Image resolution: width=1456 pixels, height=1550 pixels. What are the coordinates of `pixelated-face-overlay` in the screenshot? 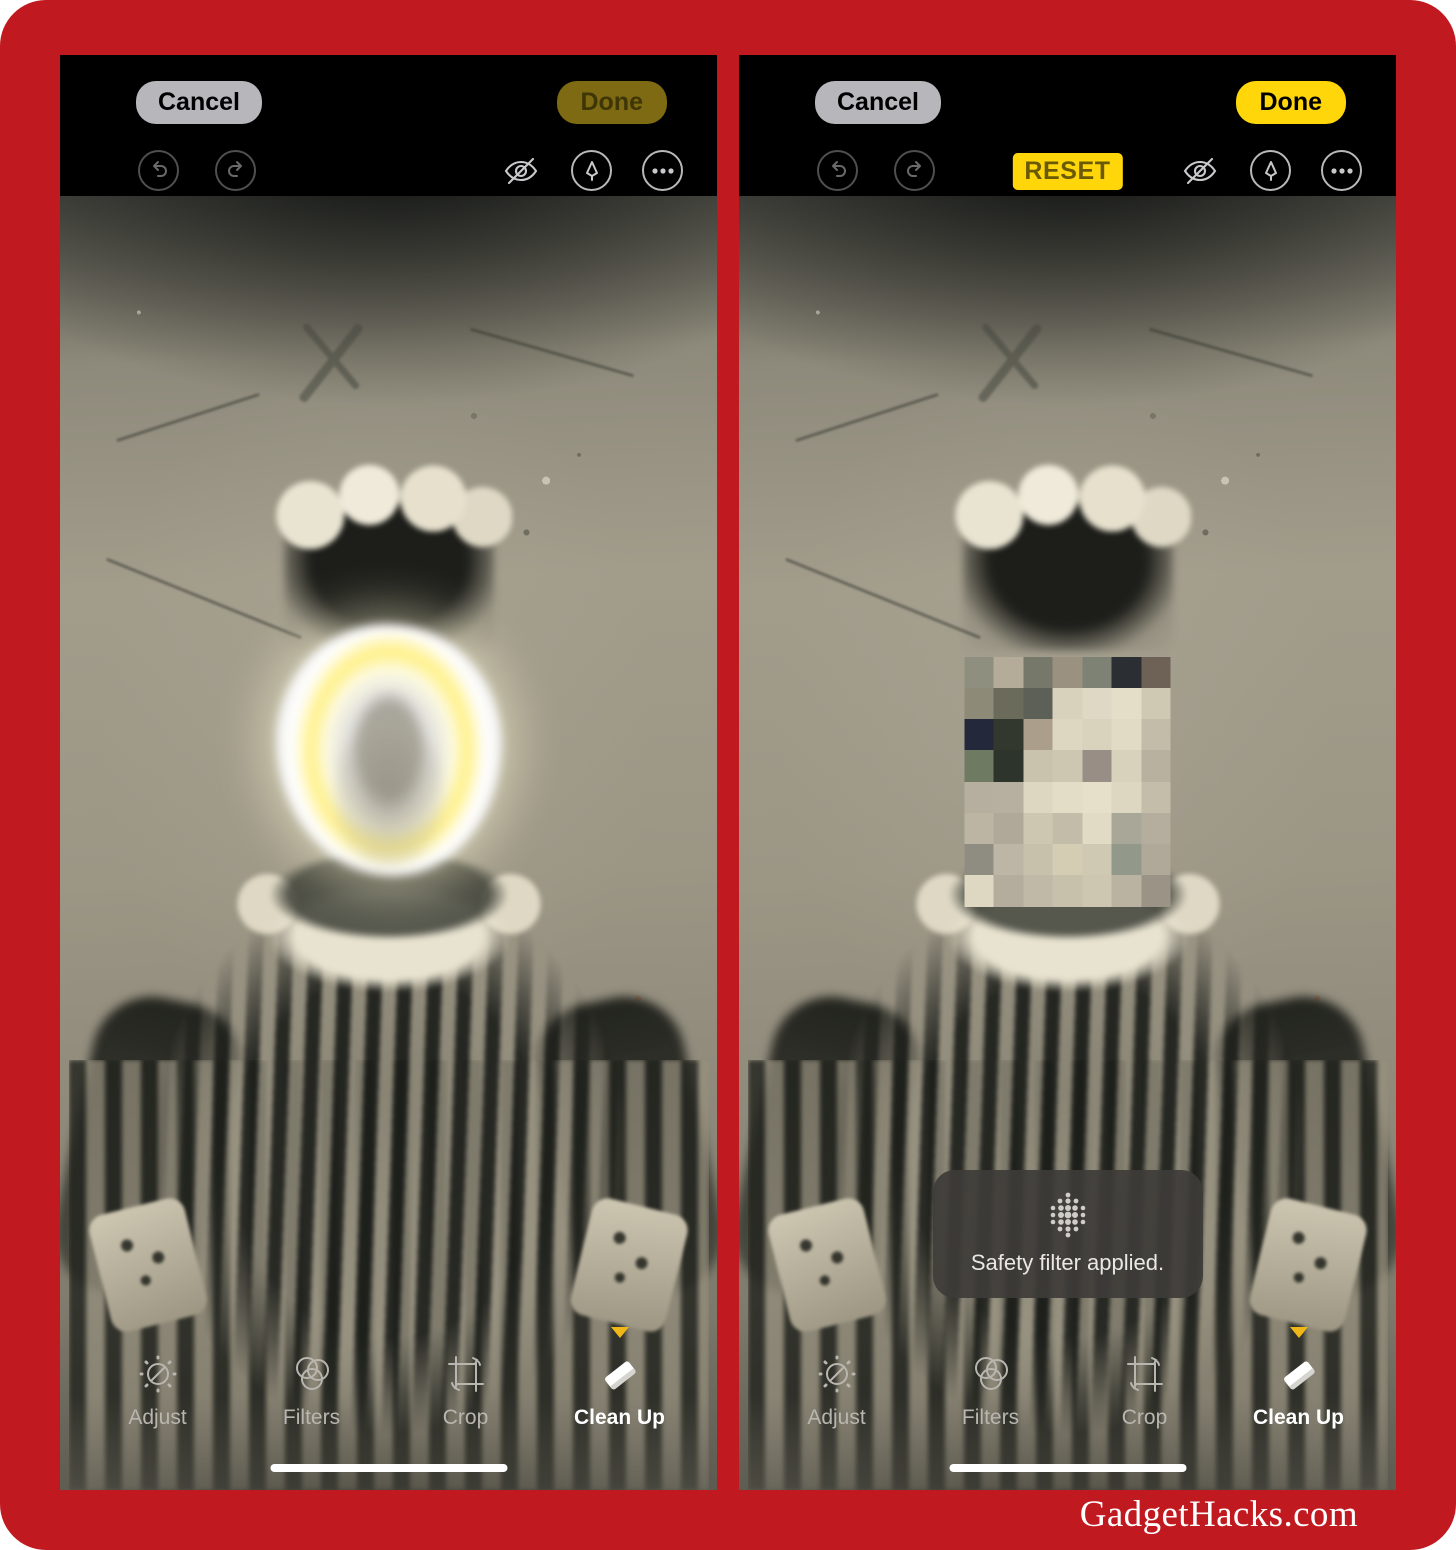 It's located at (1067, 781).